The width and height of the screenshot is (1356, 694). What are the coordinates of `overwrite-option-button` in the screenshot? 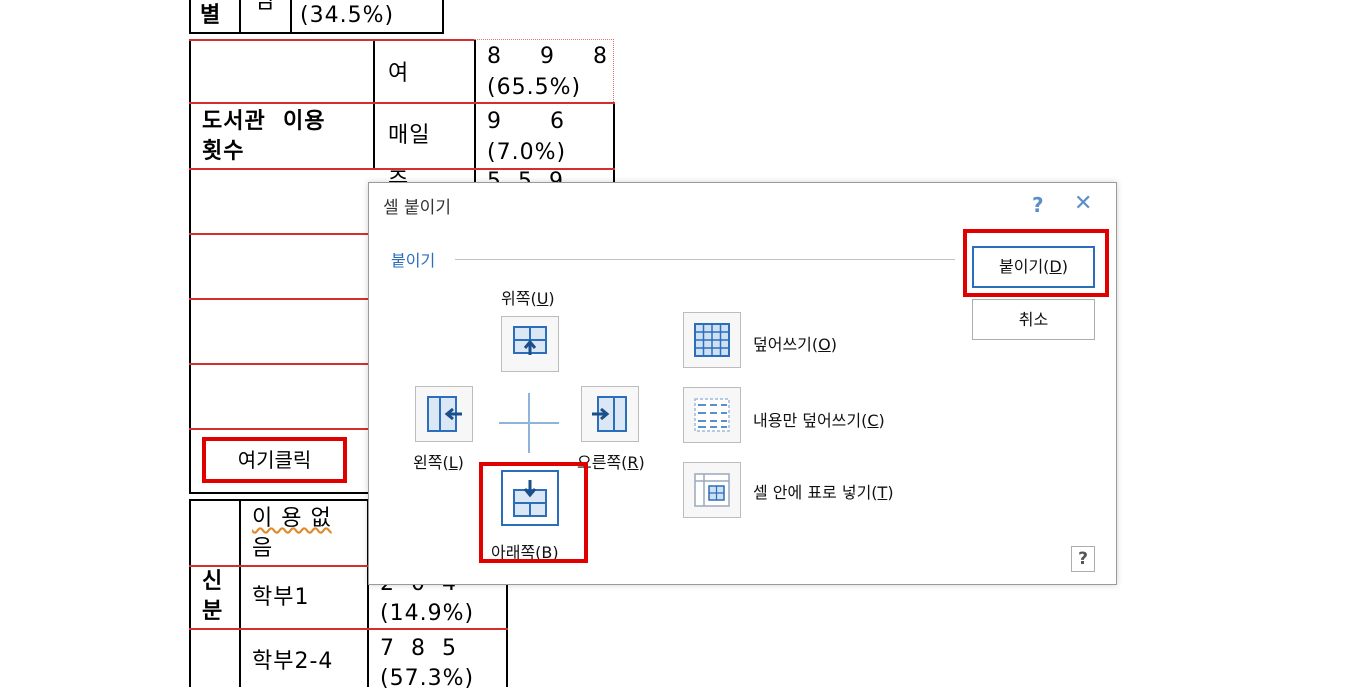 It's located at (712, 340).